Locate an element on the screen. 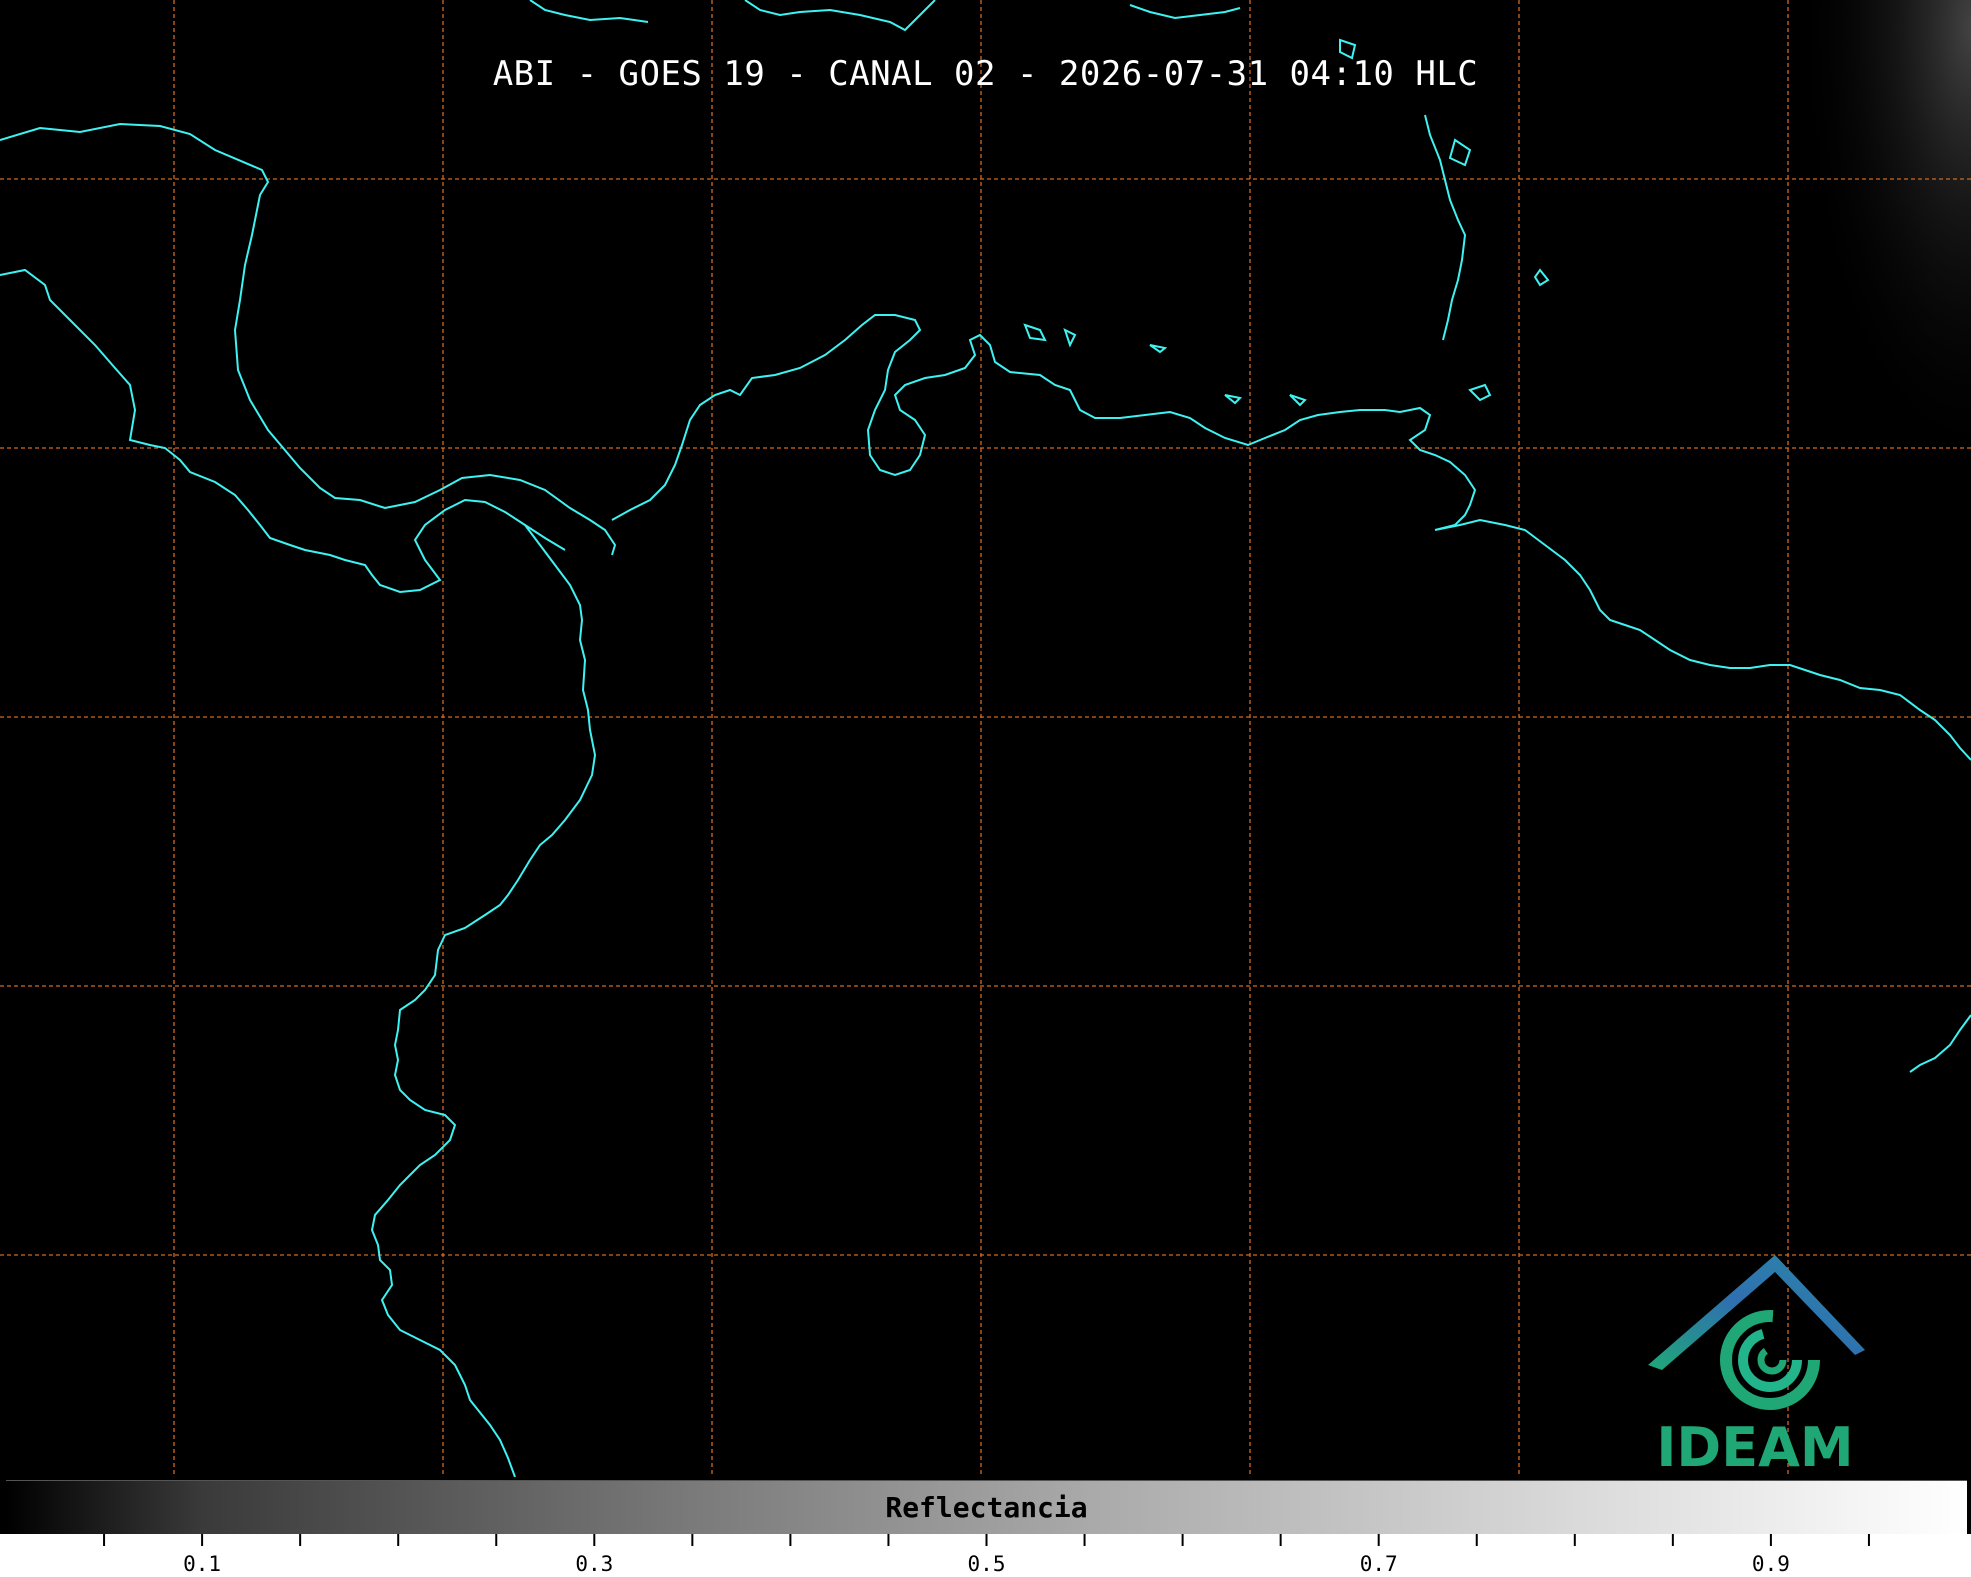 Image resolution: width=1971 pixels, height=1577 pixels. lesser-antilles is located at coordinates (1445, 227).